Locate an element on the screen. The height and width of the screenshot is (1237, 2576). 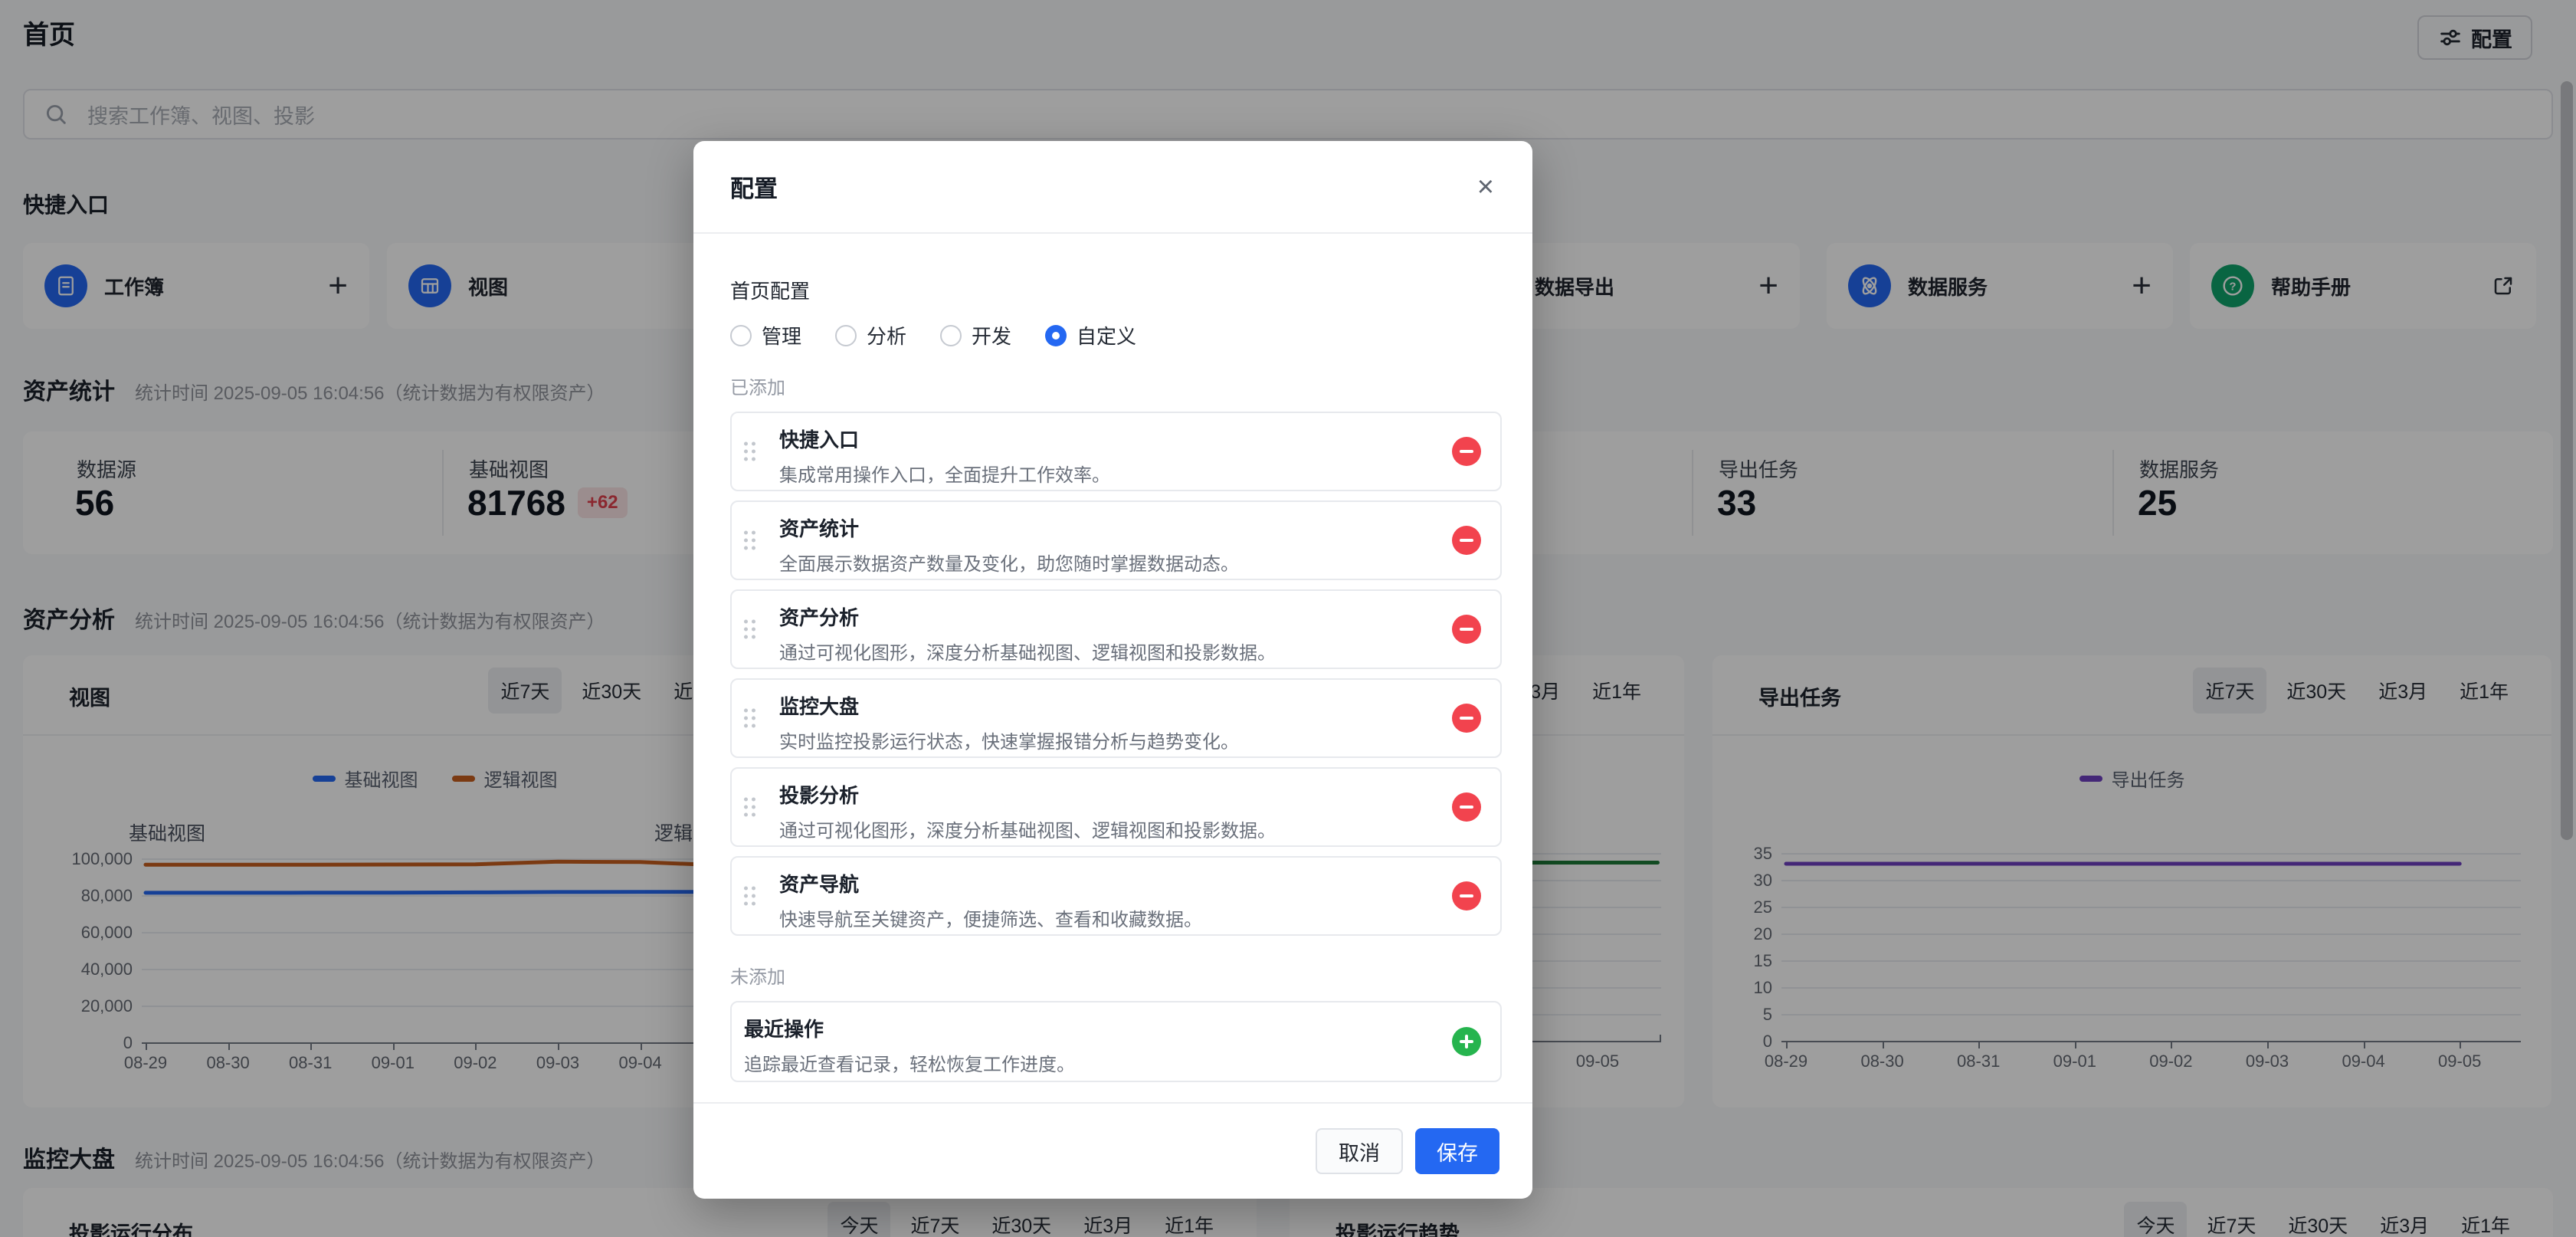
radio-option-2: 分析 is located at coordinates (871, 335).